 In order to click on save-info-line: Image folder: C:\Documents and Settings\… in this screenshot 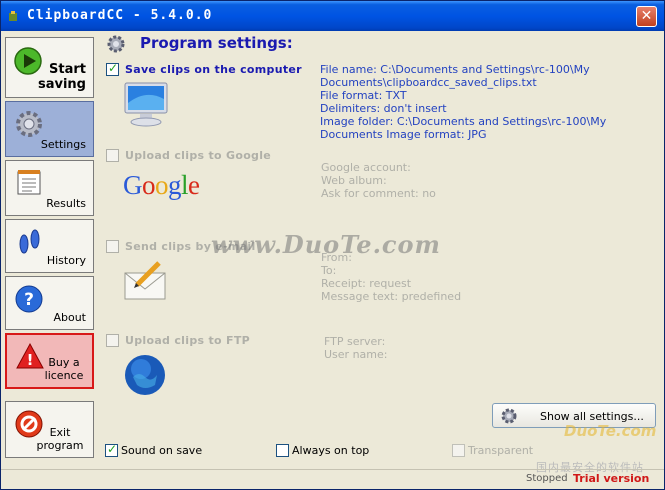, I will do `click(463, 121)`.